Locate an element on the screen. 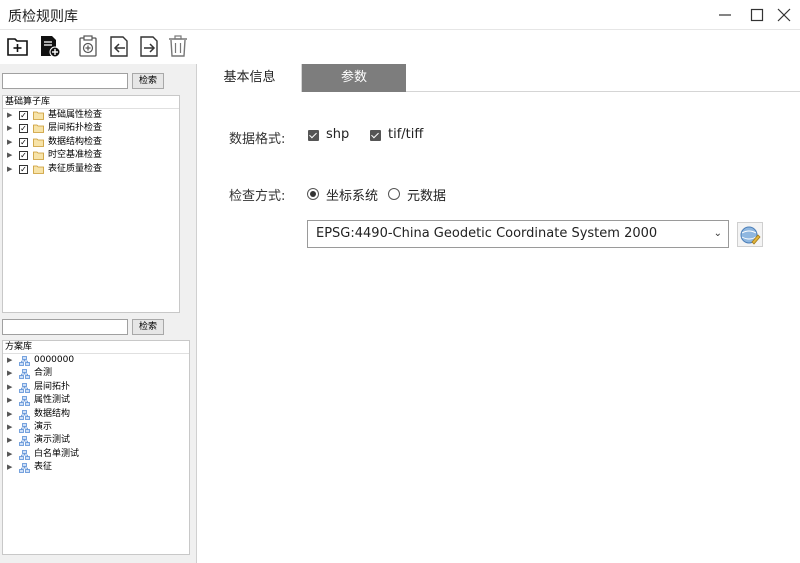 Image resolution: width=800 pixels, height=563 pixels. crs-picker-icon is located at coordinates (750, 234).